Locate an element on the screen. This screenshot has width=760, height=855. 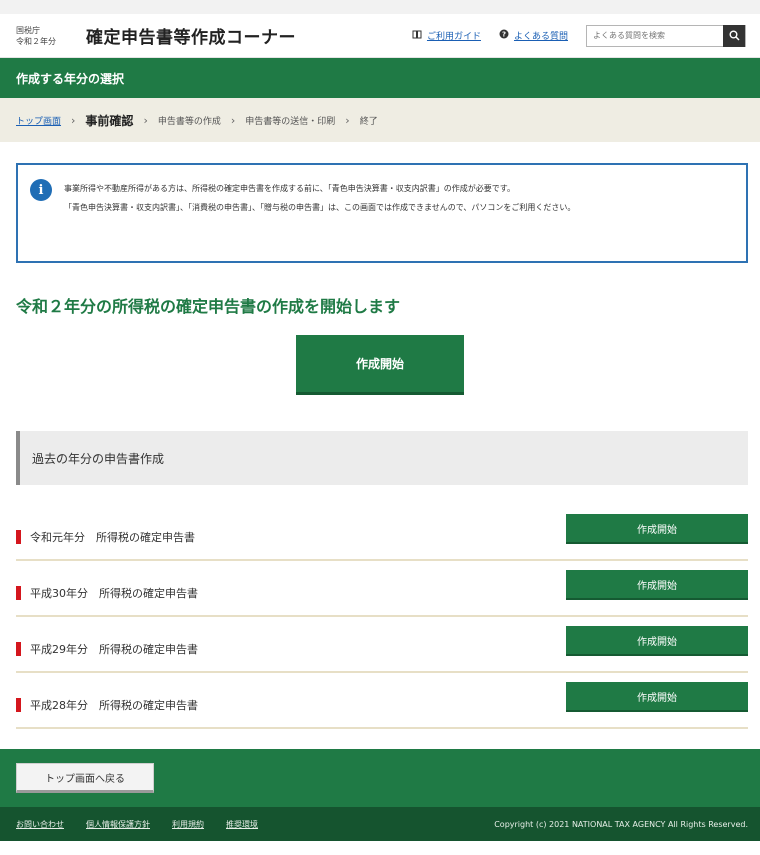
breadcrumb-step: 申告書等の送信・印刷 is located at coordinates (290, 121).